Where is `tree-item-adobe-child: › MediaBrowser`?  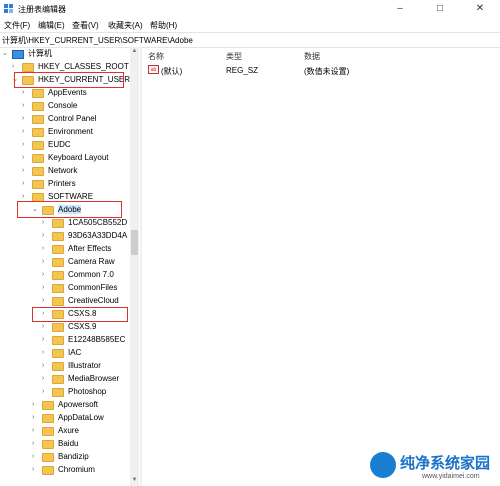
tree-item-adobe-child: › MediaBrowser is located at coordinates (80, 378).